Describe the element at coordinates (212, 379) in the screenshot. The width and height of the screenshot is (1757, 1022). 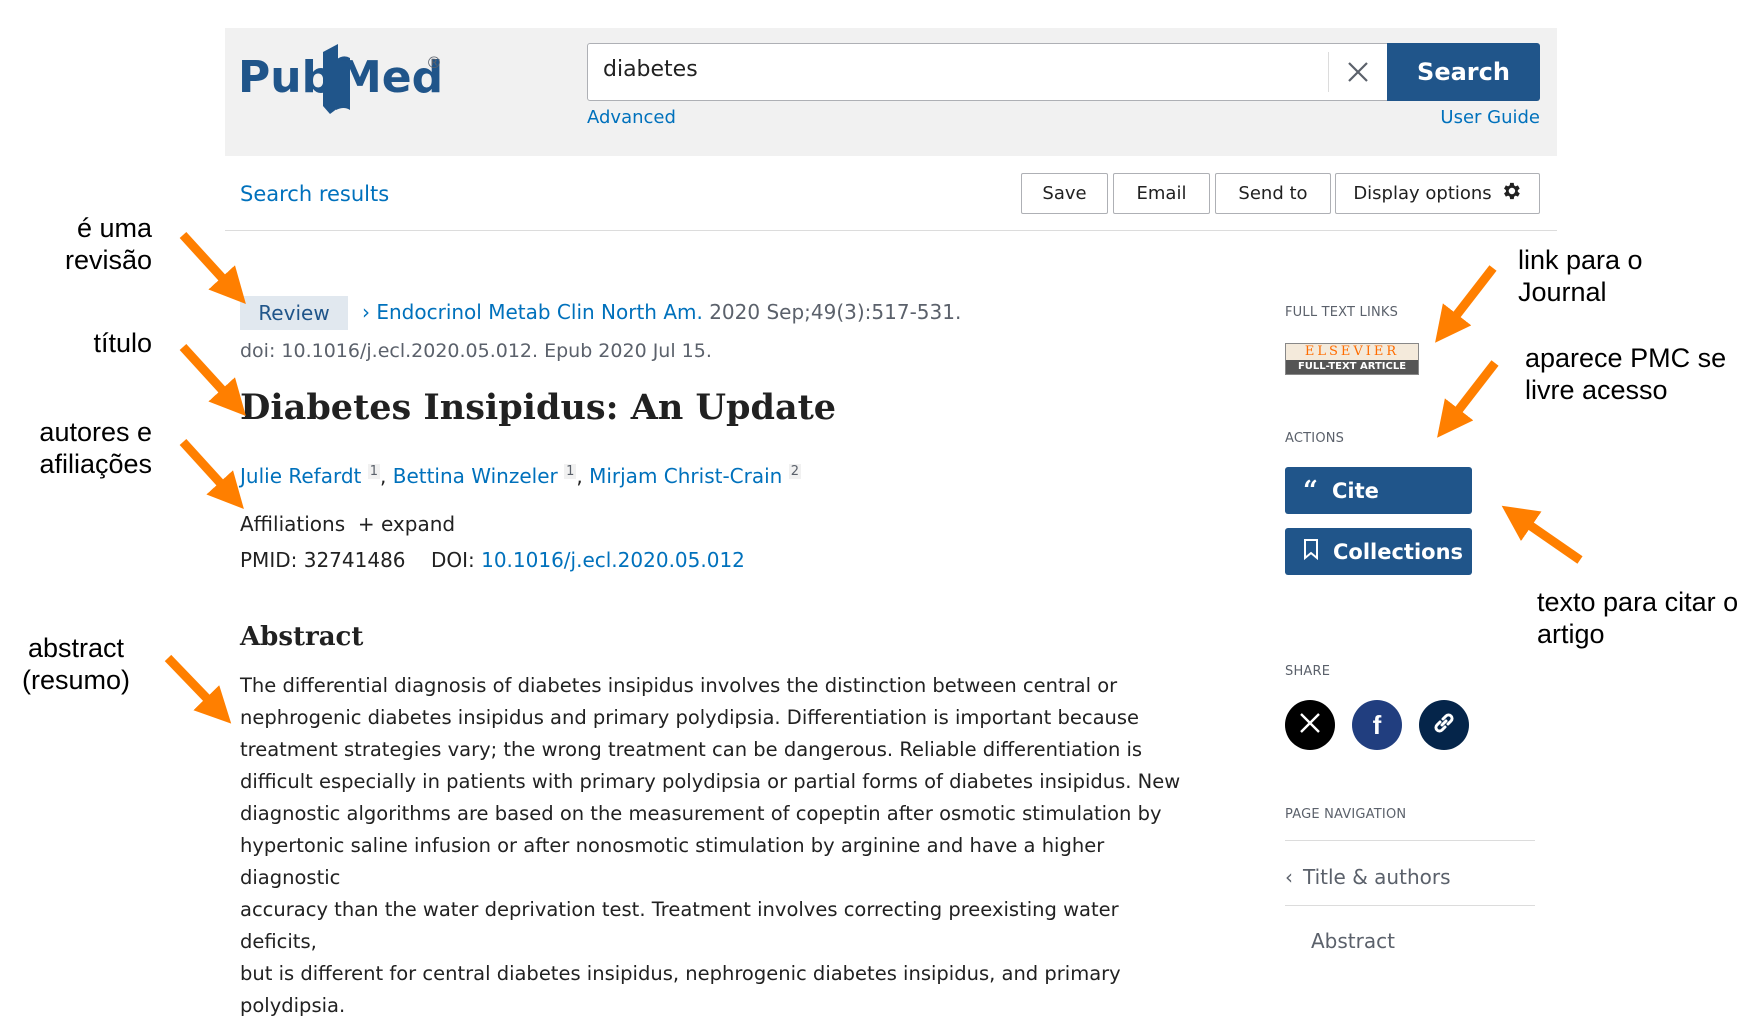
I see `arrow-title` at that location.